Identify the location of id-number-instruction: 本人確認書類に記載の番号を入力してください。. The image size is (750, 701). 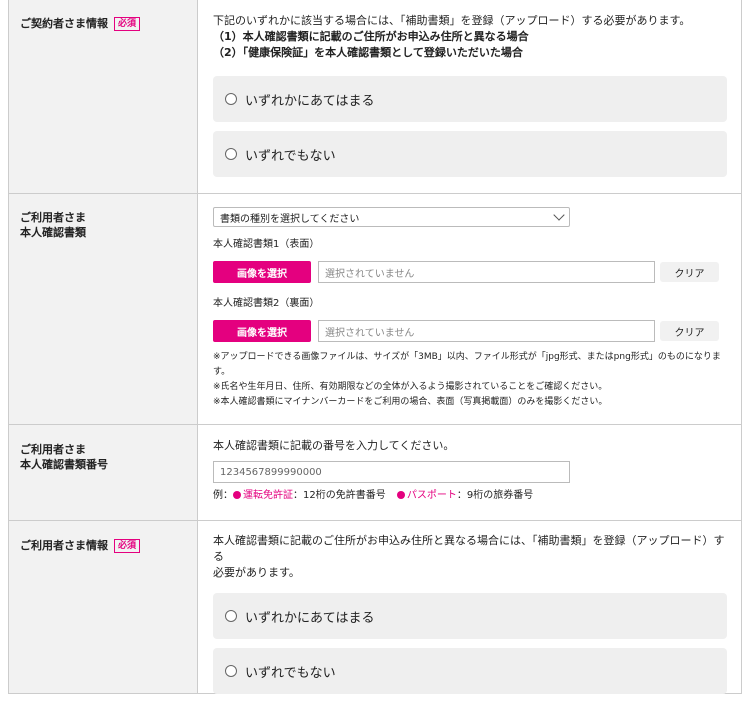
(334, 445).